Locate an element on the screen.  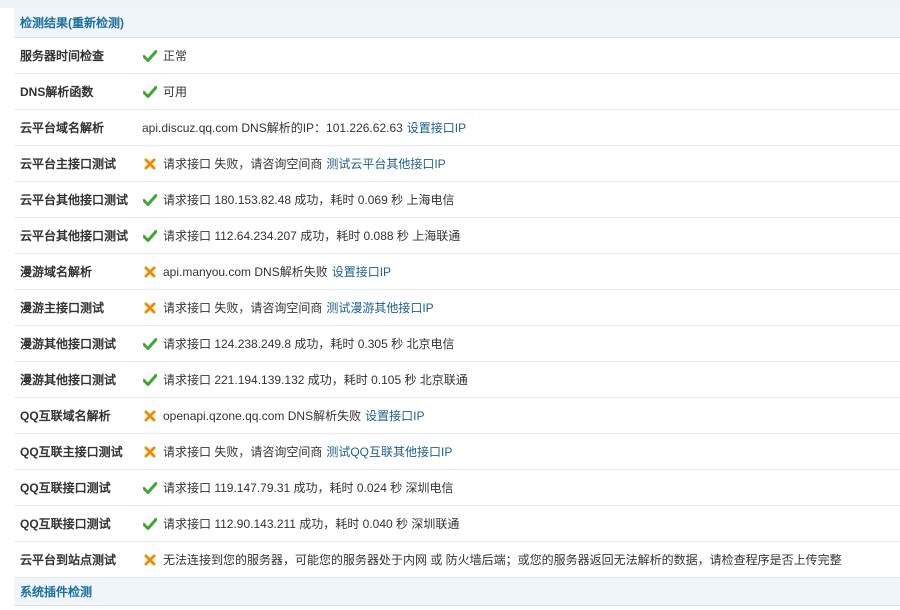
result-label: 漫游域名解析 is located at coordinates (56, 272).